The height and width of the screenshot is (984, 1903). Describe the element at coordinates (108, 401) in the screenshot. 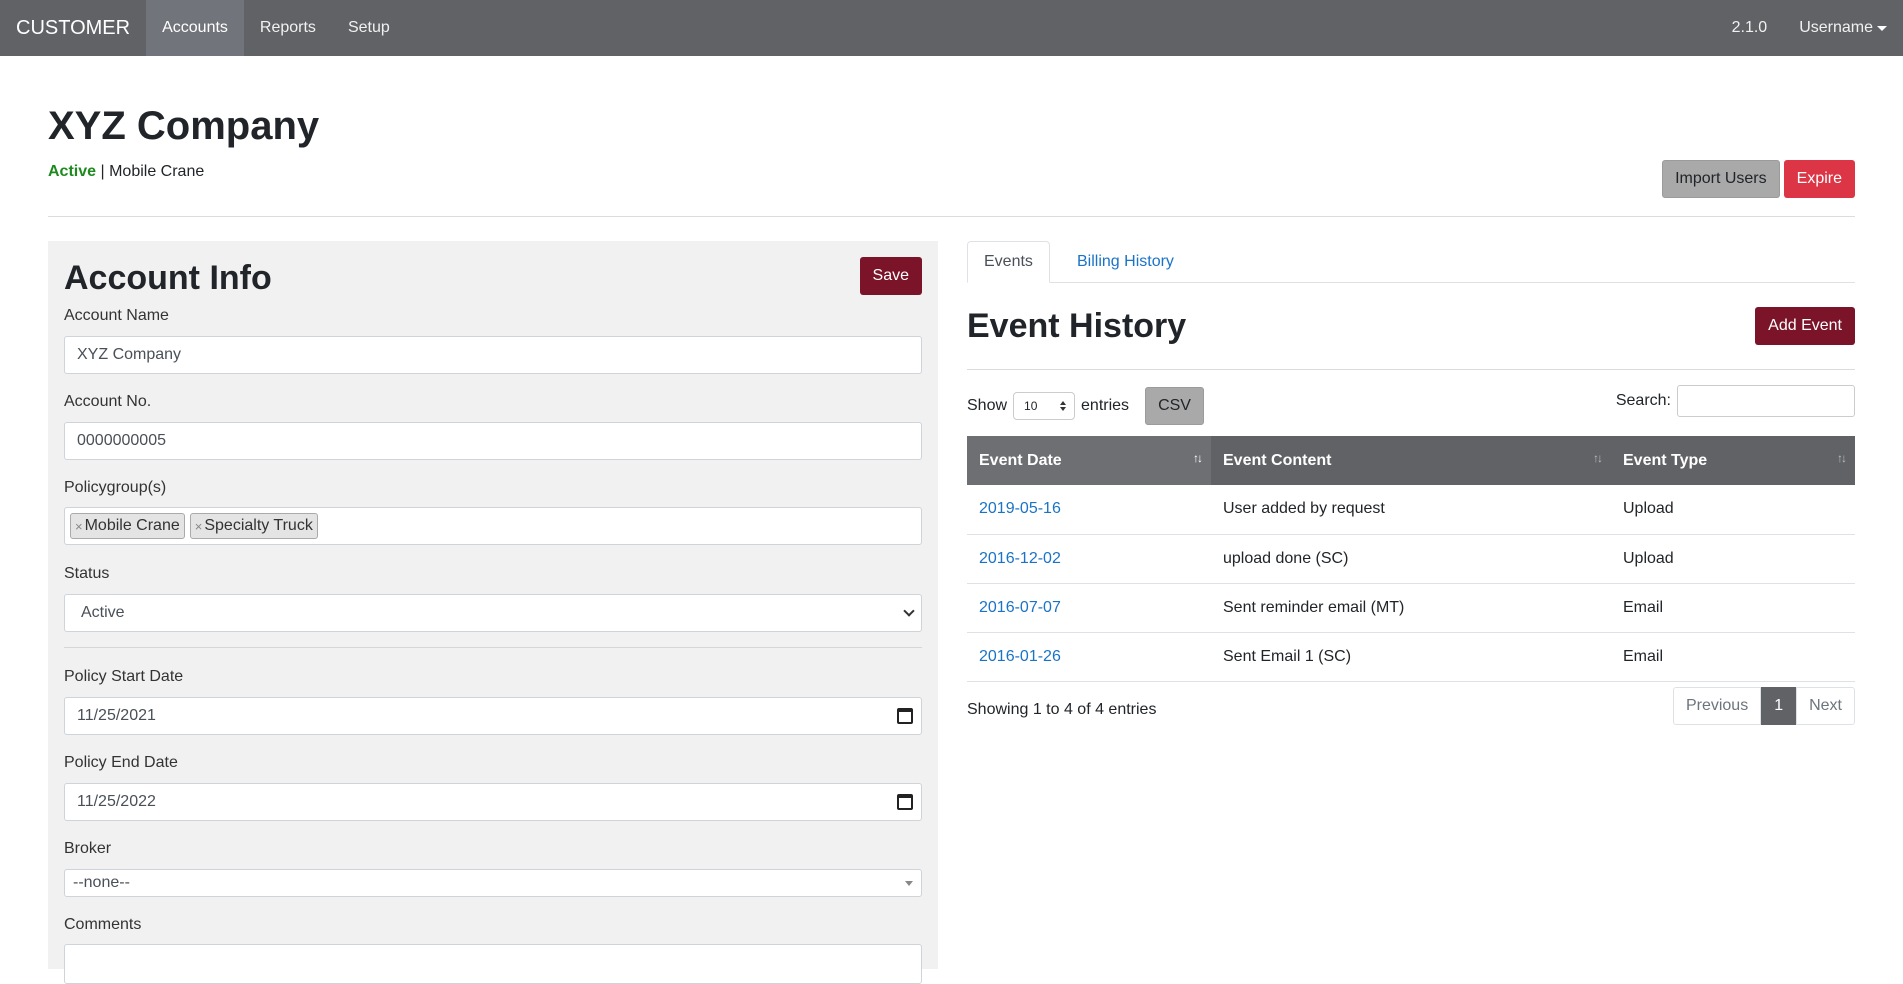

I see `account-number-label: Account No.` at that location.